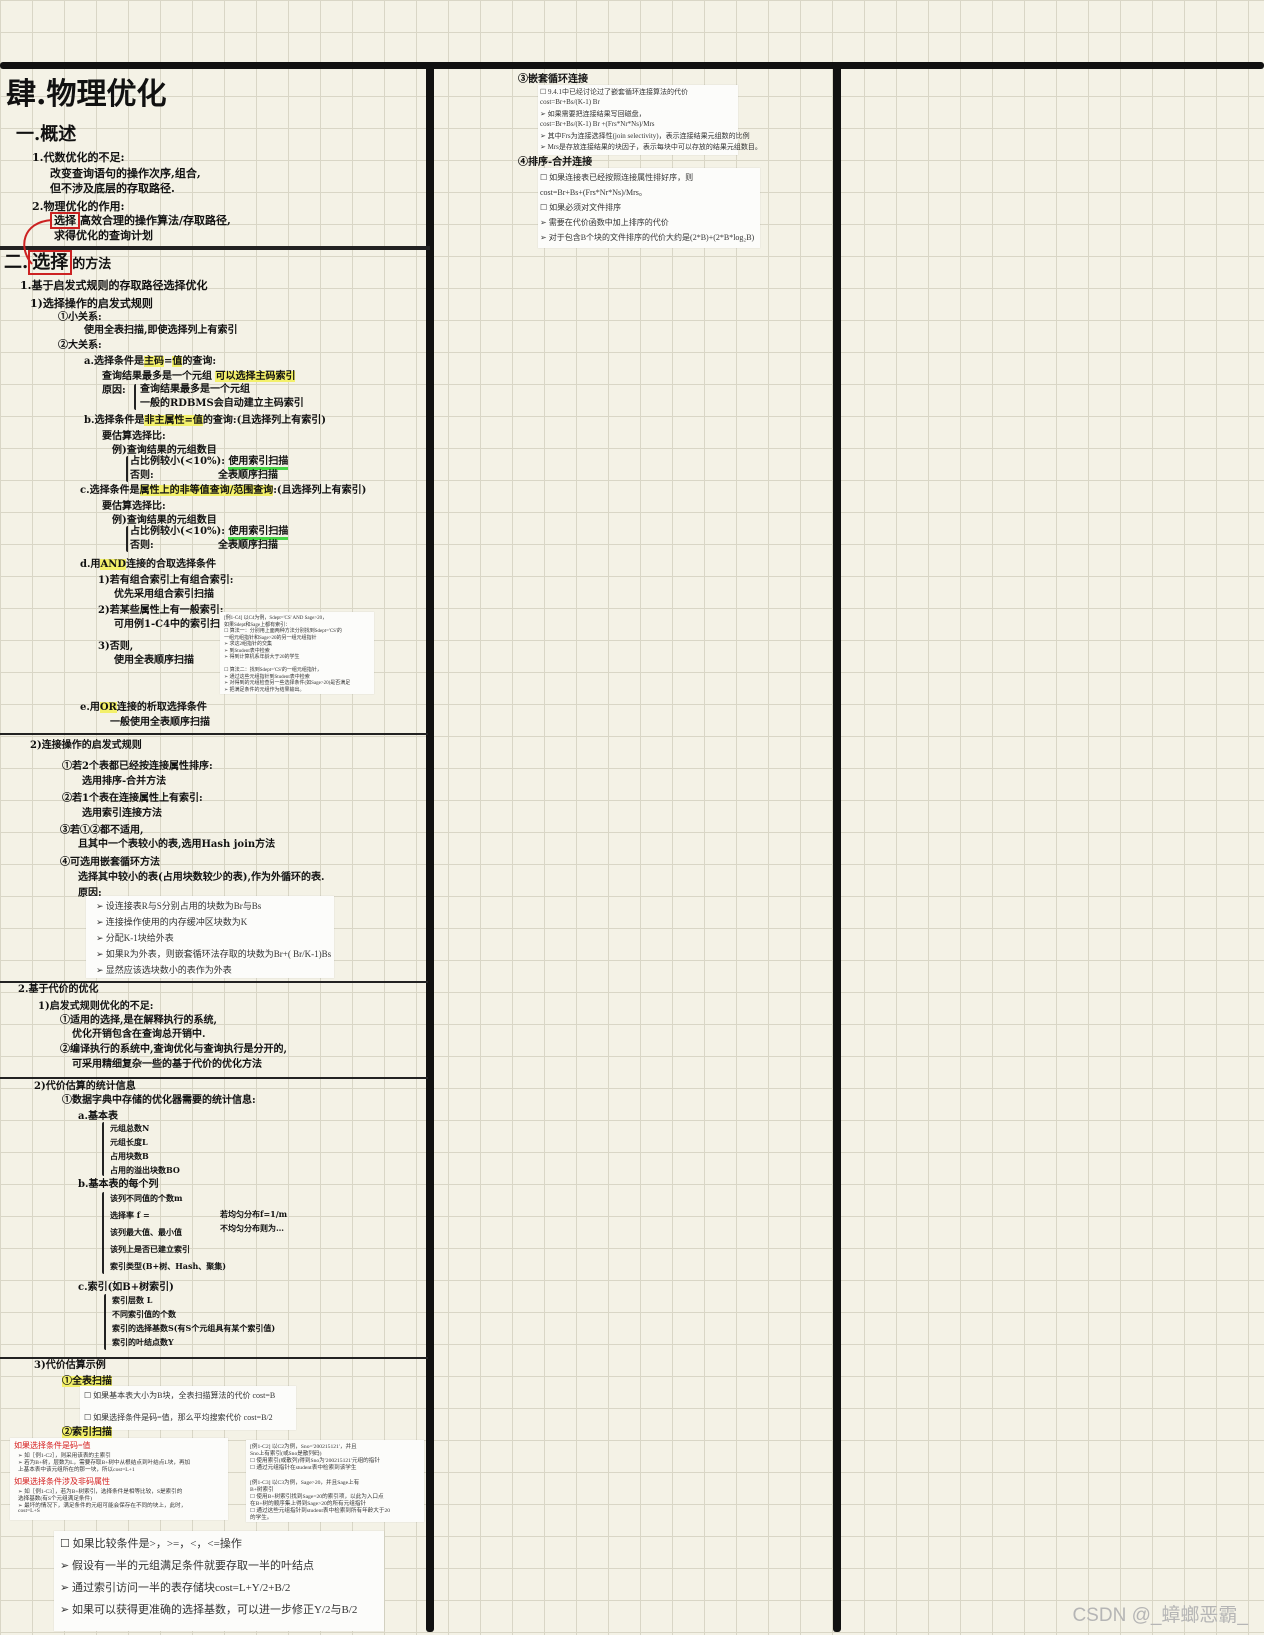  Describe the element at coordinates (178, 1417) in the screenshot. I see `text-line: ☐ 如果选择条件是码=值，那么平均搜索代价 cost=B/2` at that location.